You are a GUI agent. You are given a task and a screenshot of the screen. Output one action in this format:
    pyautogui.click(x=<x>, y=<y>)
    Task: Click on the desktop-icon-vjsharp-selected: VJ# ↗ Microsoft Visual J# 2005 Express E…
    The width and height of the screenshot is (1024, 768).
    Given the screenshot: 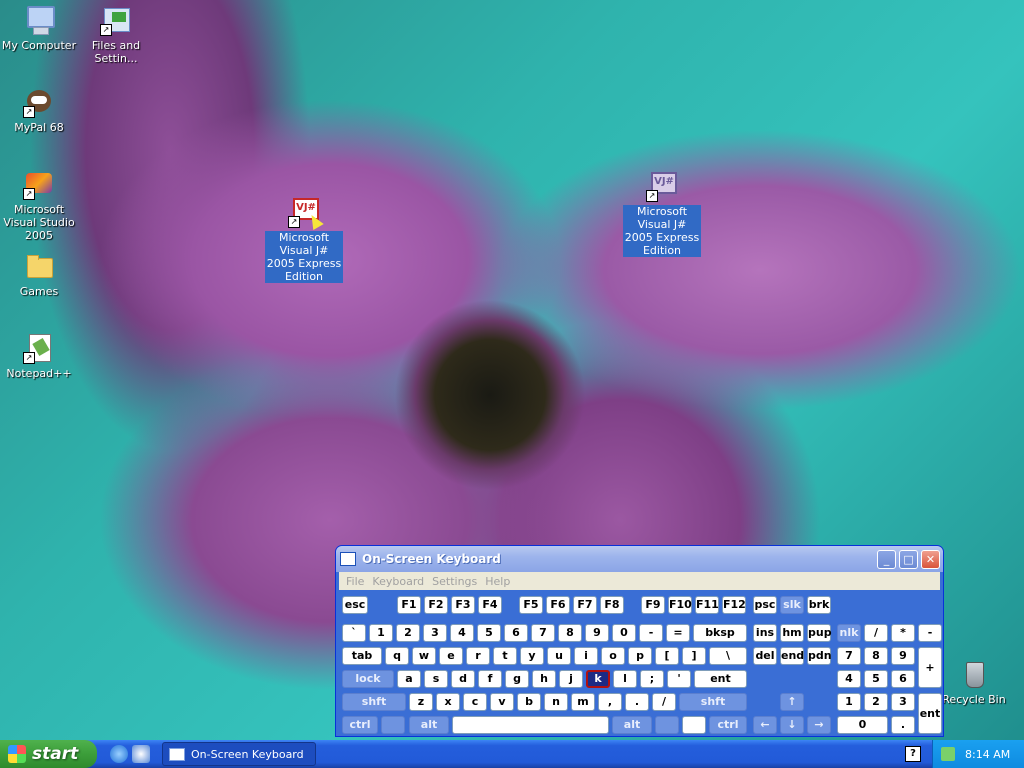 What is the action you would take?
    pyautogui.click(x=304, y=239)
    